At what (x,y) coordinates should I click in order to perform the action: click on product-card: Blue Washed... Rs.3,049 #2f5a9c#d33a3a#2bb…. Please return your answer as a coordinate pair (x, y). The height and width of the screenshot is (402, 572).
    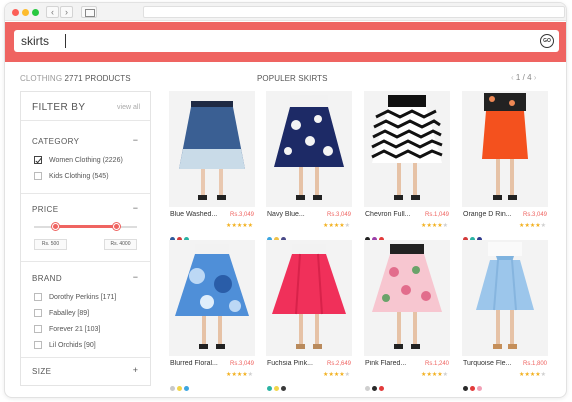
    Looking at the image, I should click on (212, 167).